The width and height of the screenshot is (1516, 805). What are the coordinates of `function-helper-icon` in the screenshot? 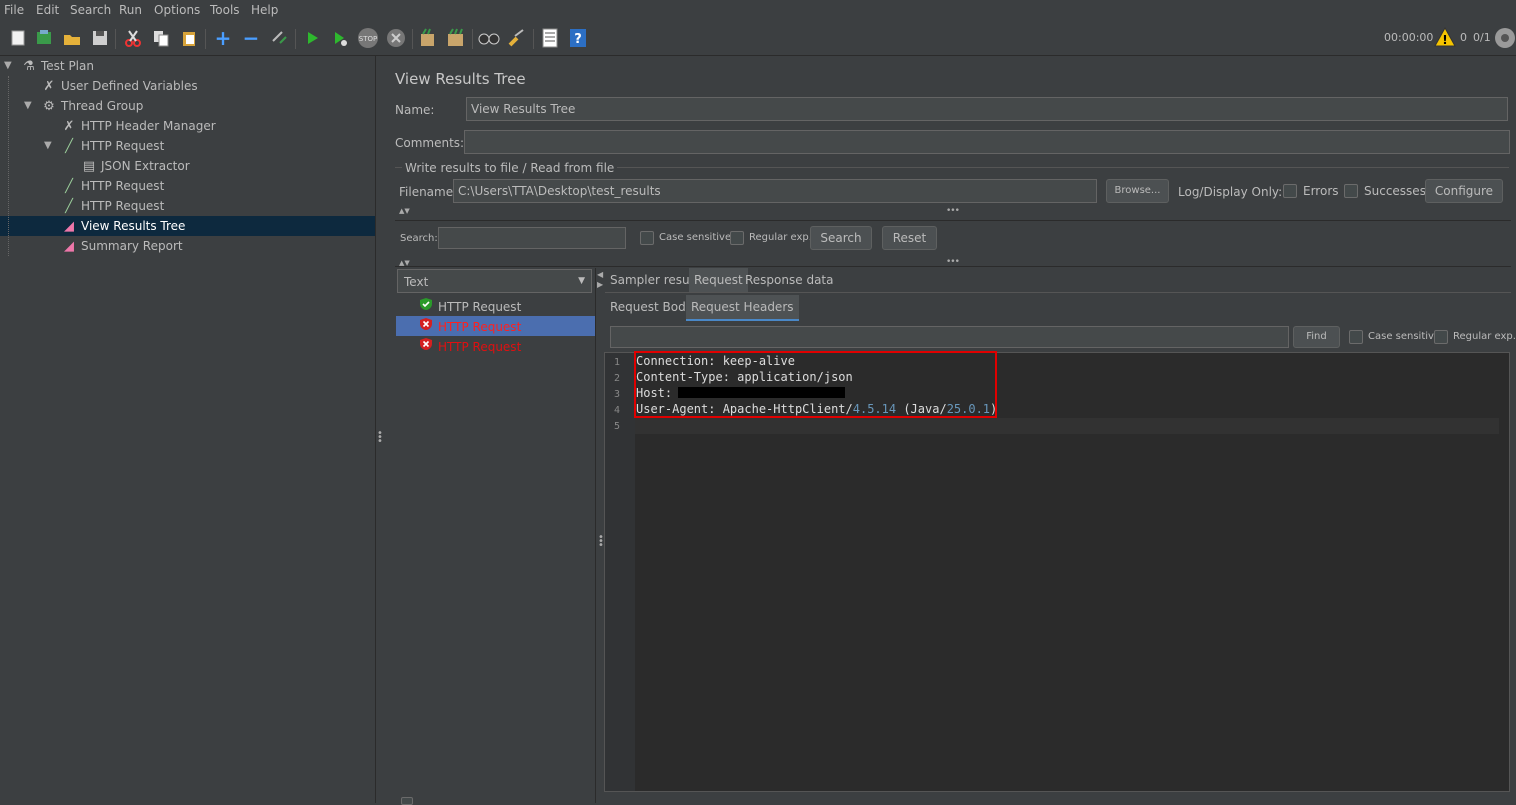 It's located at (550, 38).